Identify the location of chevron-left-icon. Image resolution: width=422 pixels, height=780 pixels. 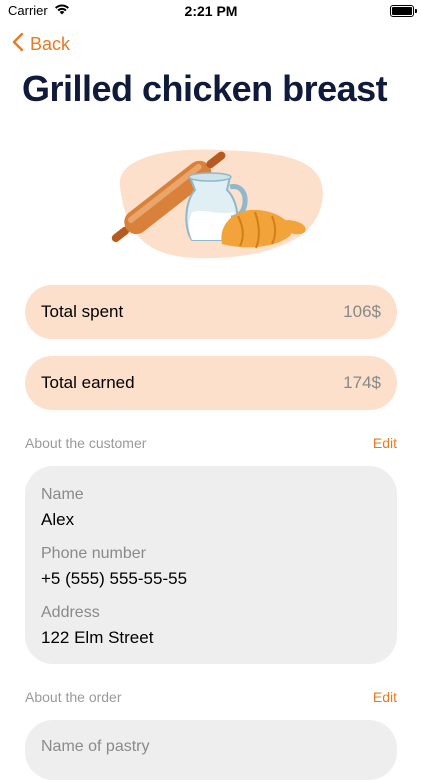
(18, 44).